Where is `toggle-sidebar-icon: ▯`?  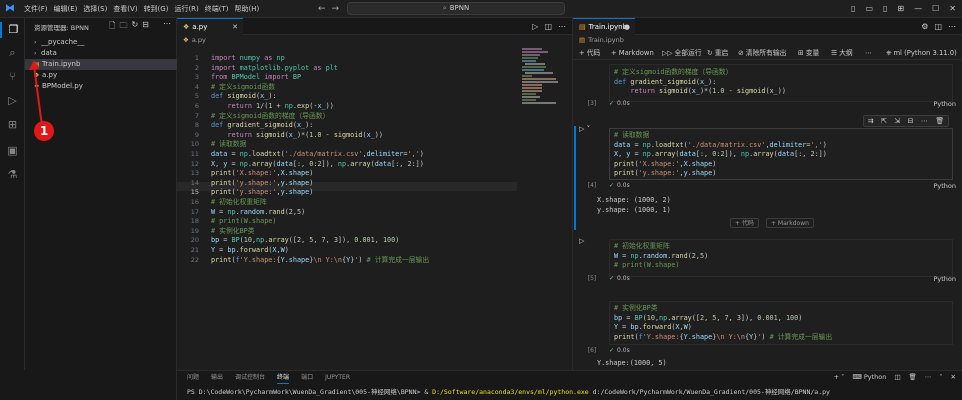 toggle-sidebar-icon: ▯ is located at coordinates (853, 9).